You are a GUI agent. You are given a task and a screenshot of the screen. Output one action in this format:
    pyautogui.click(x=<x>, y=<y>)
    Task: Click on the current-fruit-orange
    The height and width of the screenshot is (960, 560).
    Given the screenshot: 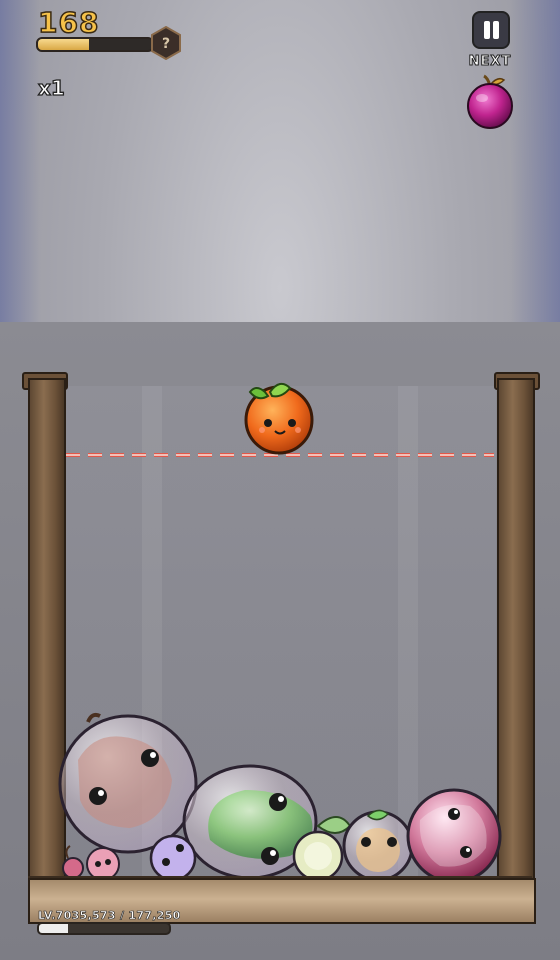 What is the action you would take?
    pyautogui.click(x=279, y=418)
    